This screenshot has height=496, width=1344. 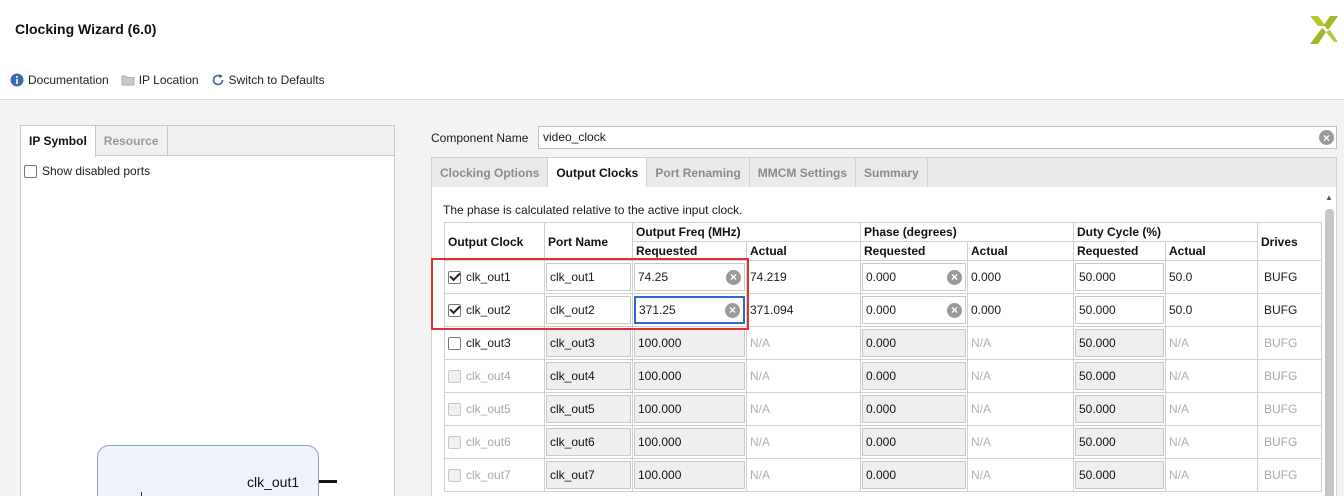 What do you see at coordinates (892, 172) in the screenshot?
I see `tab-summary: Summary` at bounding box center [892, 172].